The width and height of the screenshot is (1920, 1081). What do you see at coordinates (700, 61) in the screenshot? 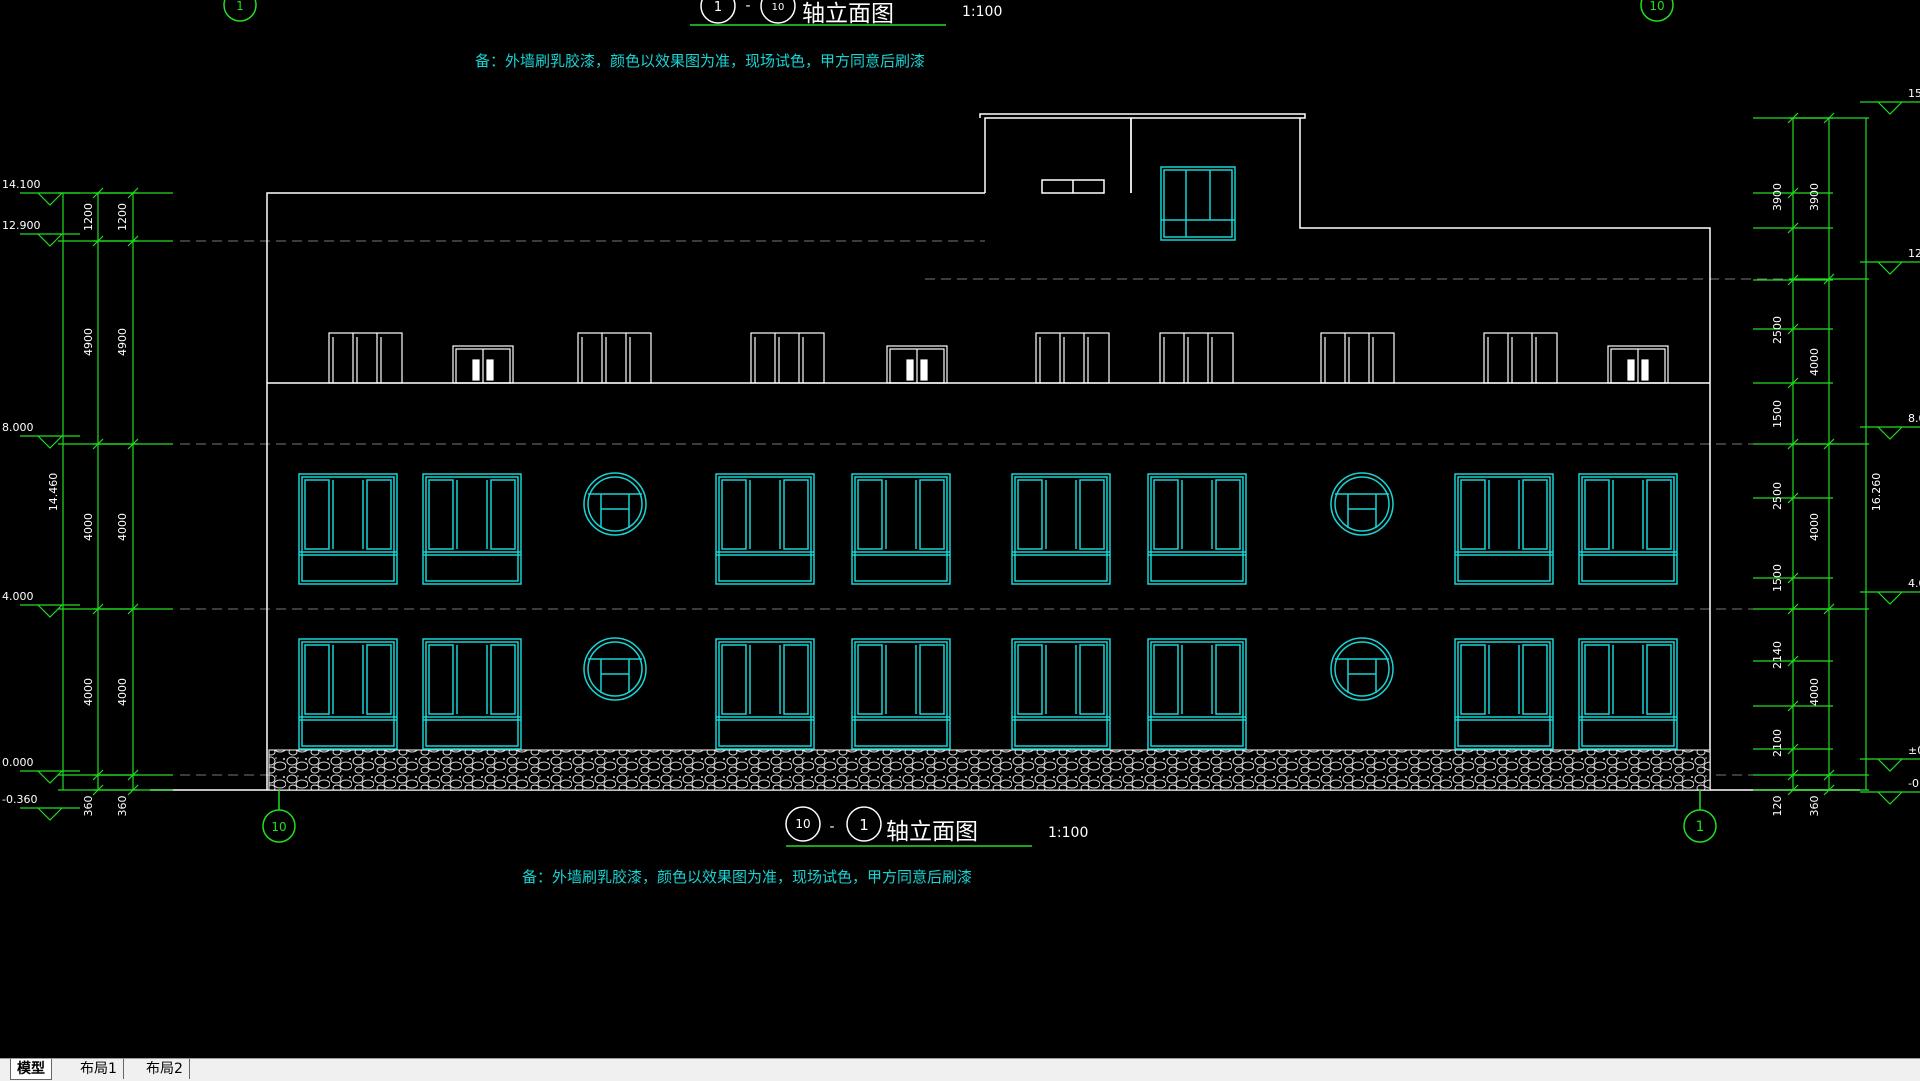
I see `top-note: 备：外墙刷乳胶漆，颜色以效果图为准，现场试色，甲方同意后刷漆` at bounding box center [700, 61].